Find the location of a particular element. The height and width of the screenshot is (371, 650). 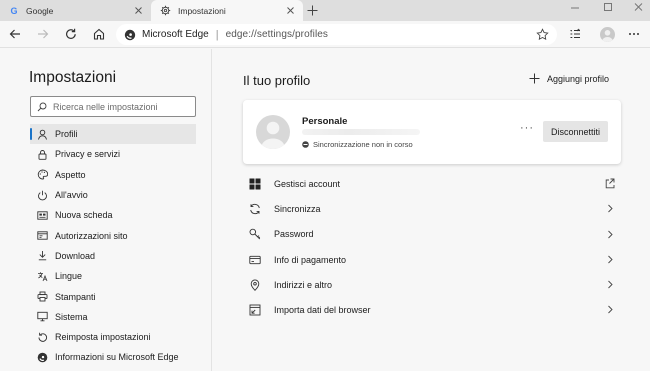

address-url: edge://settings/profiles is located at coordinates (277, 34).